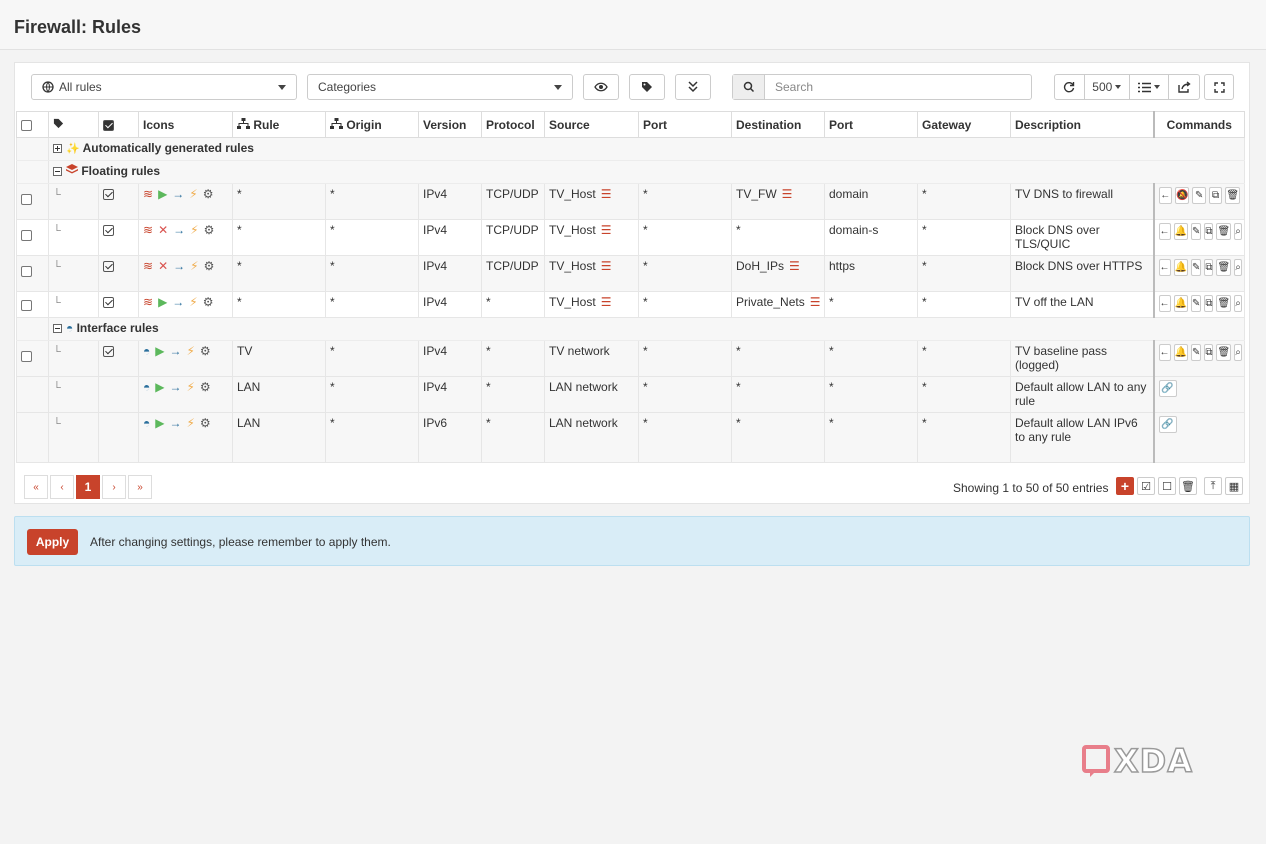  What do you see at coordinates (693, 87) in the screenshot?
I see `expand-all-button` at bounding box center [693, 87].